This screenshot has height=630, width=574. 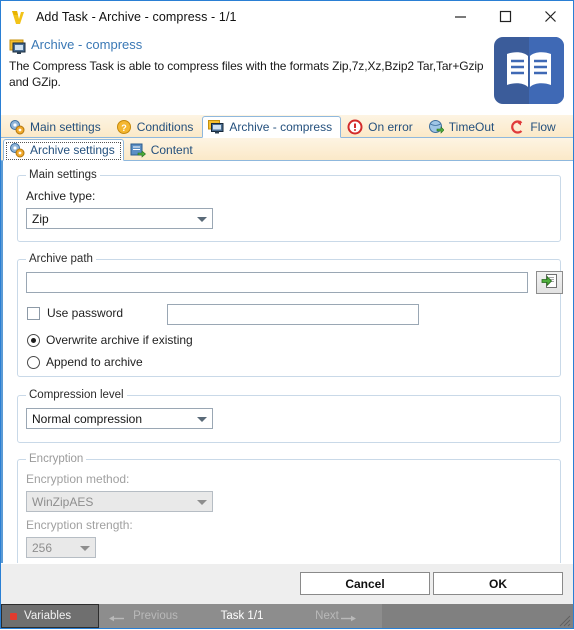 I want to click on next-button: Next, so click(x=327, y=616).